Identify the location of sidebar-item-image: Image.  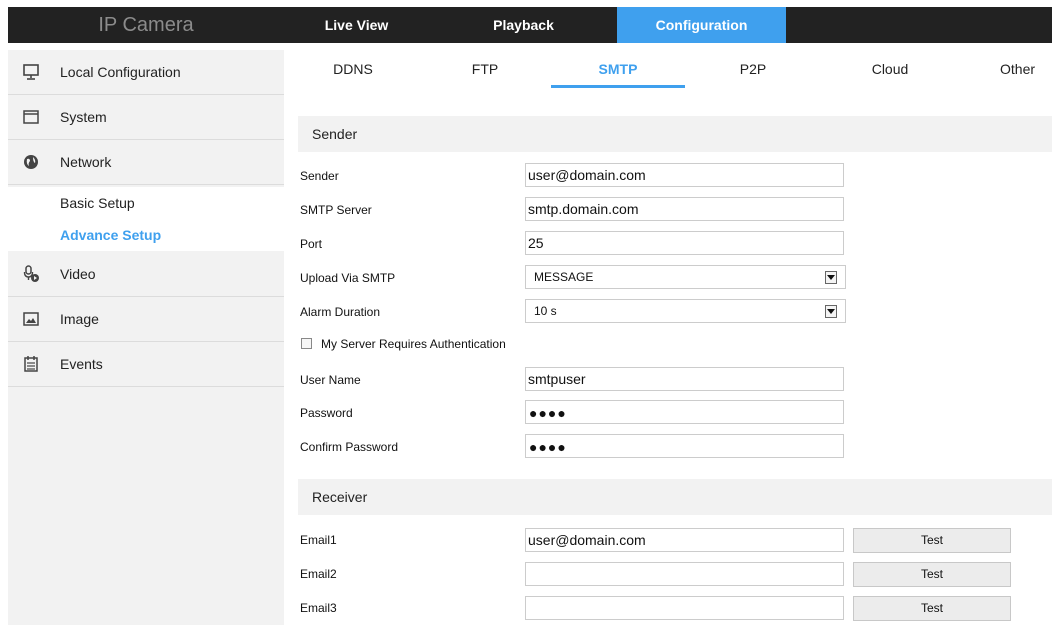
(146, 319).